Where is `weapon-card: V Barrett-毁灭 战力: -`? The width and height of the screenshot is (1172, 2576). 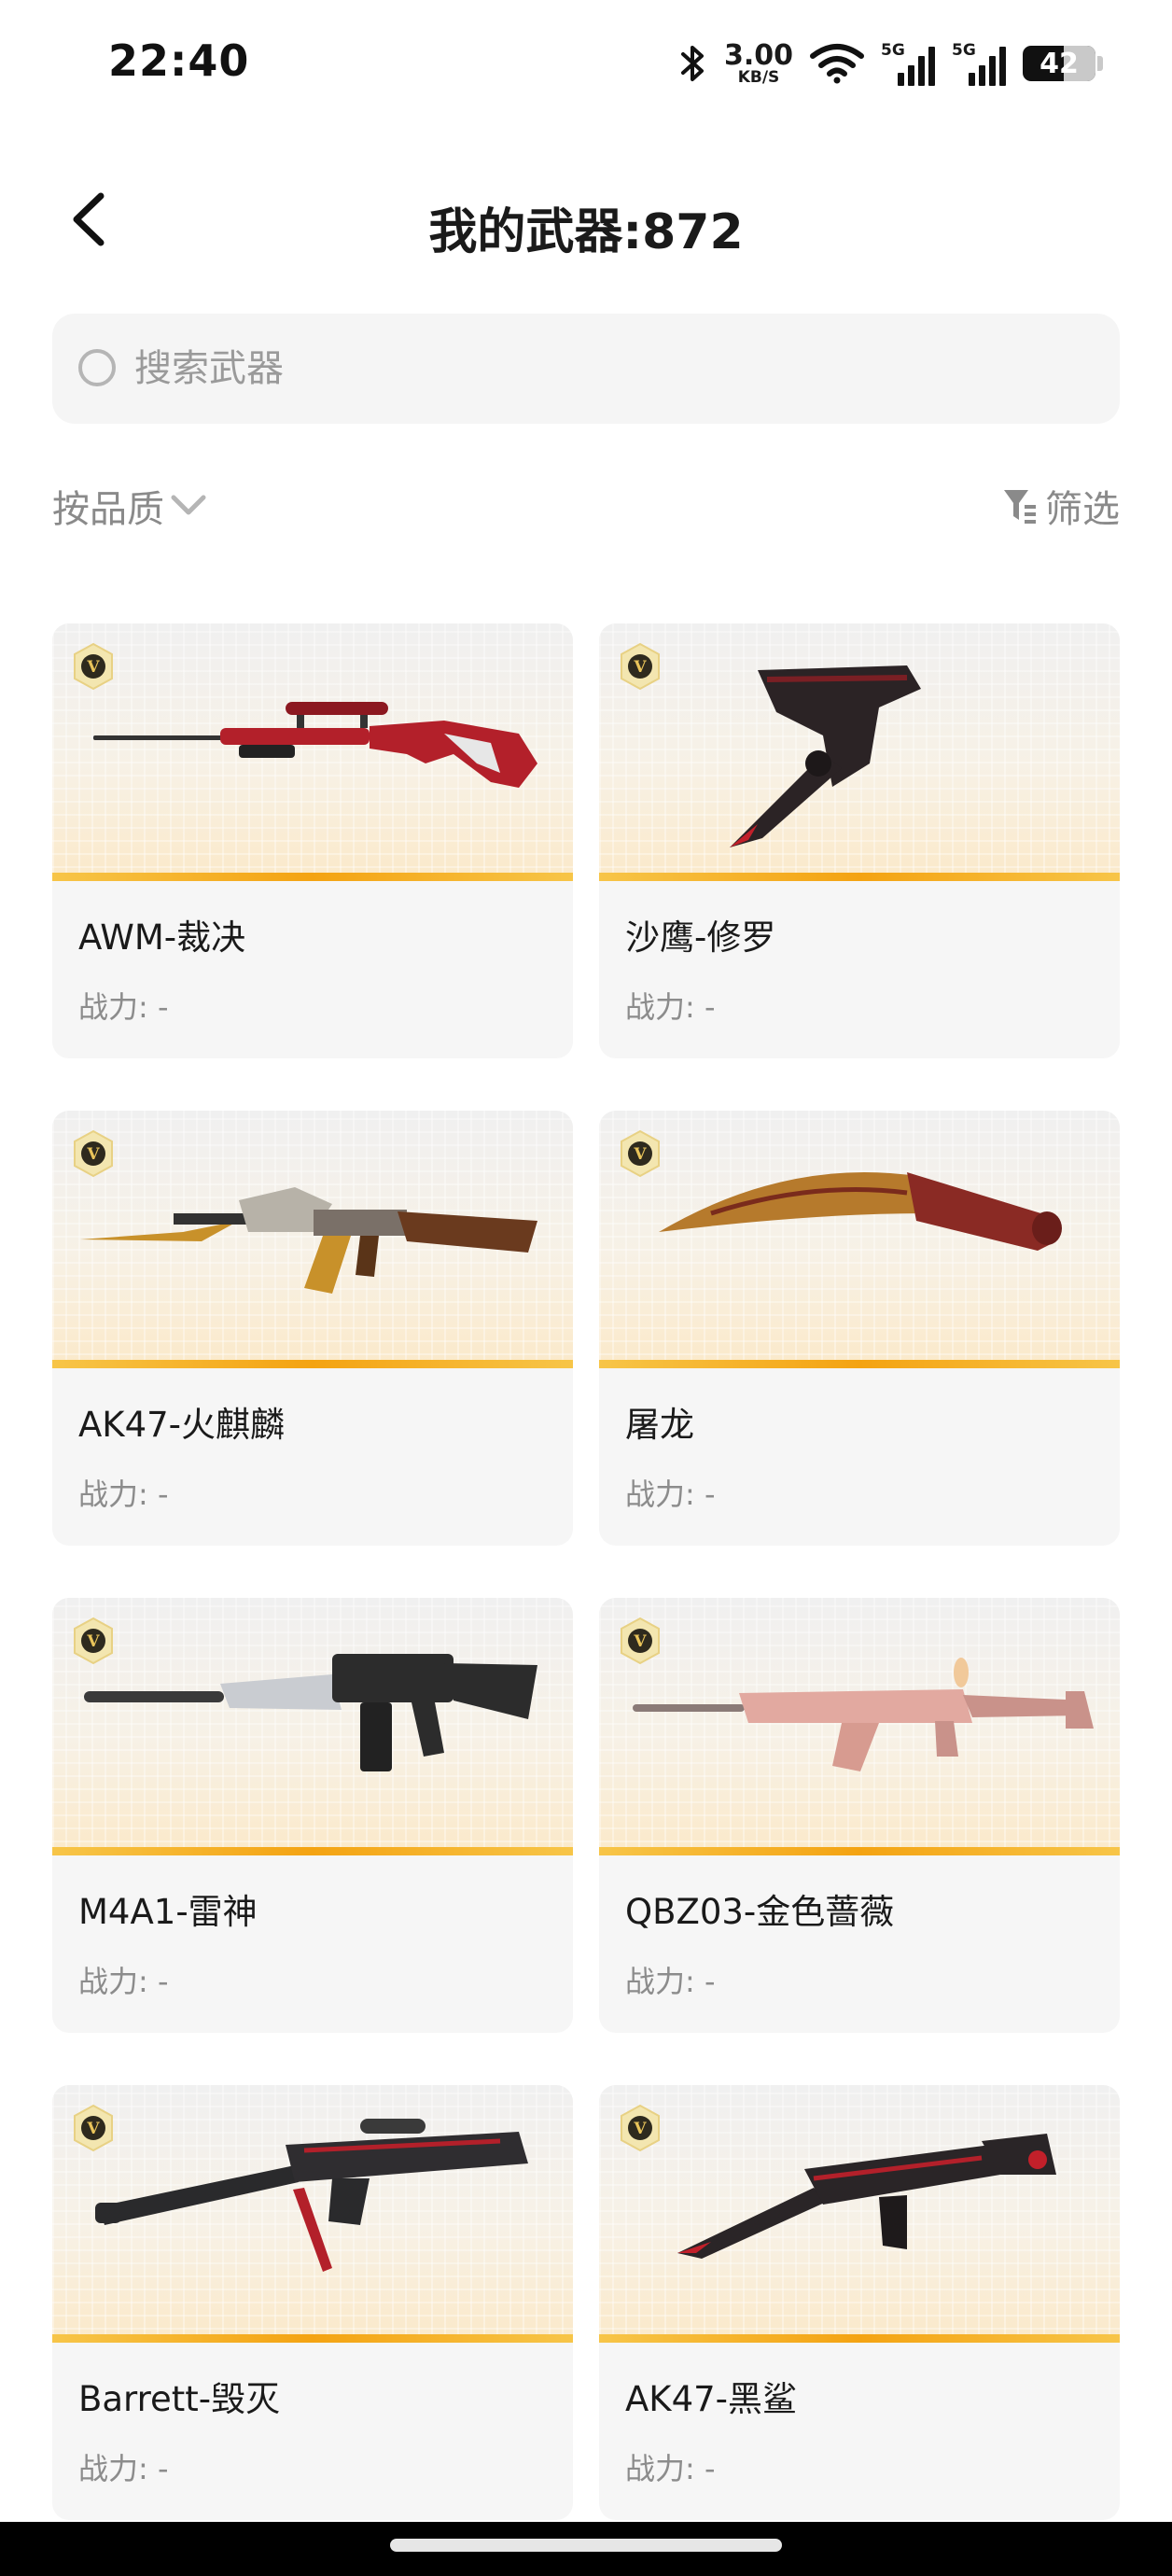 weapon-card: V Barrett-毁灭 战力: - is located at coordinates (312, 2302).